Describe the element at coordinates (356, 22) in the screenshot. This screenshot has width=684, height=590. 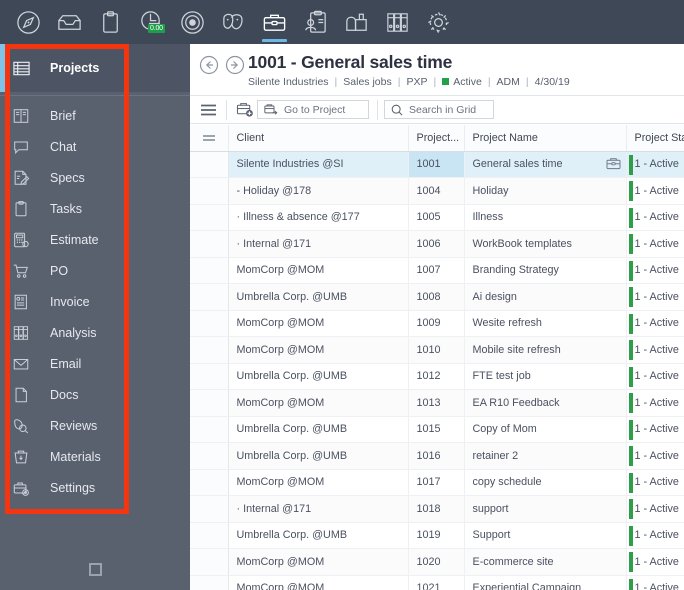
I see `mailbox-icon` at that location.